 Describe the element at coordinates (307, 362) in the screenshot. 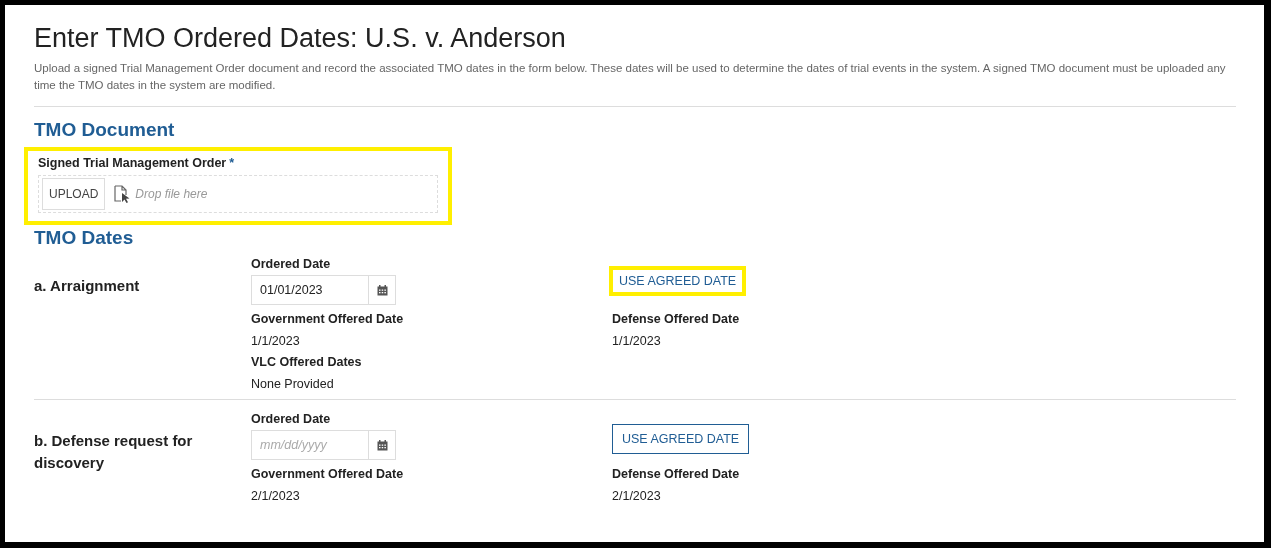

I see `field-label: VLC Offered Dates` at that location.